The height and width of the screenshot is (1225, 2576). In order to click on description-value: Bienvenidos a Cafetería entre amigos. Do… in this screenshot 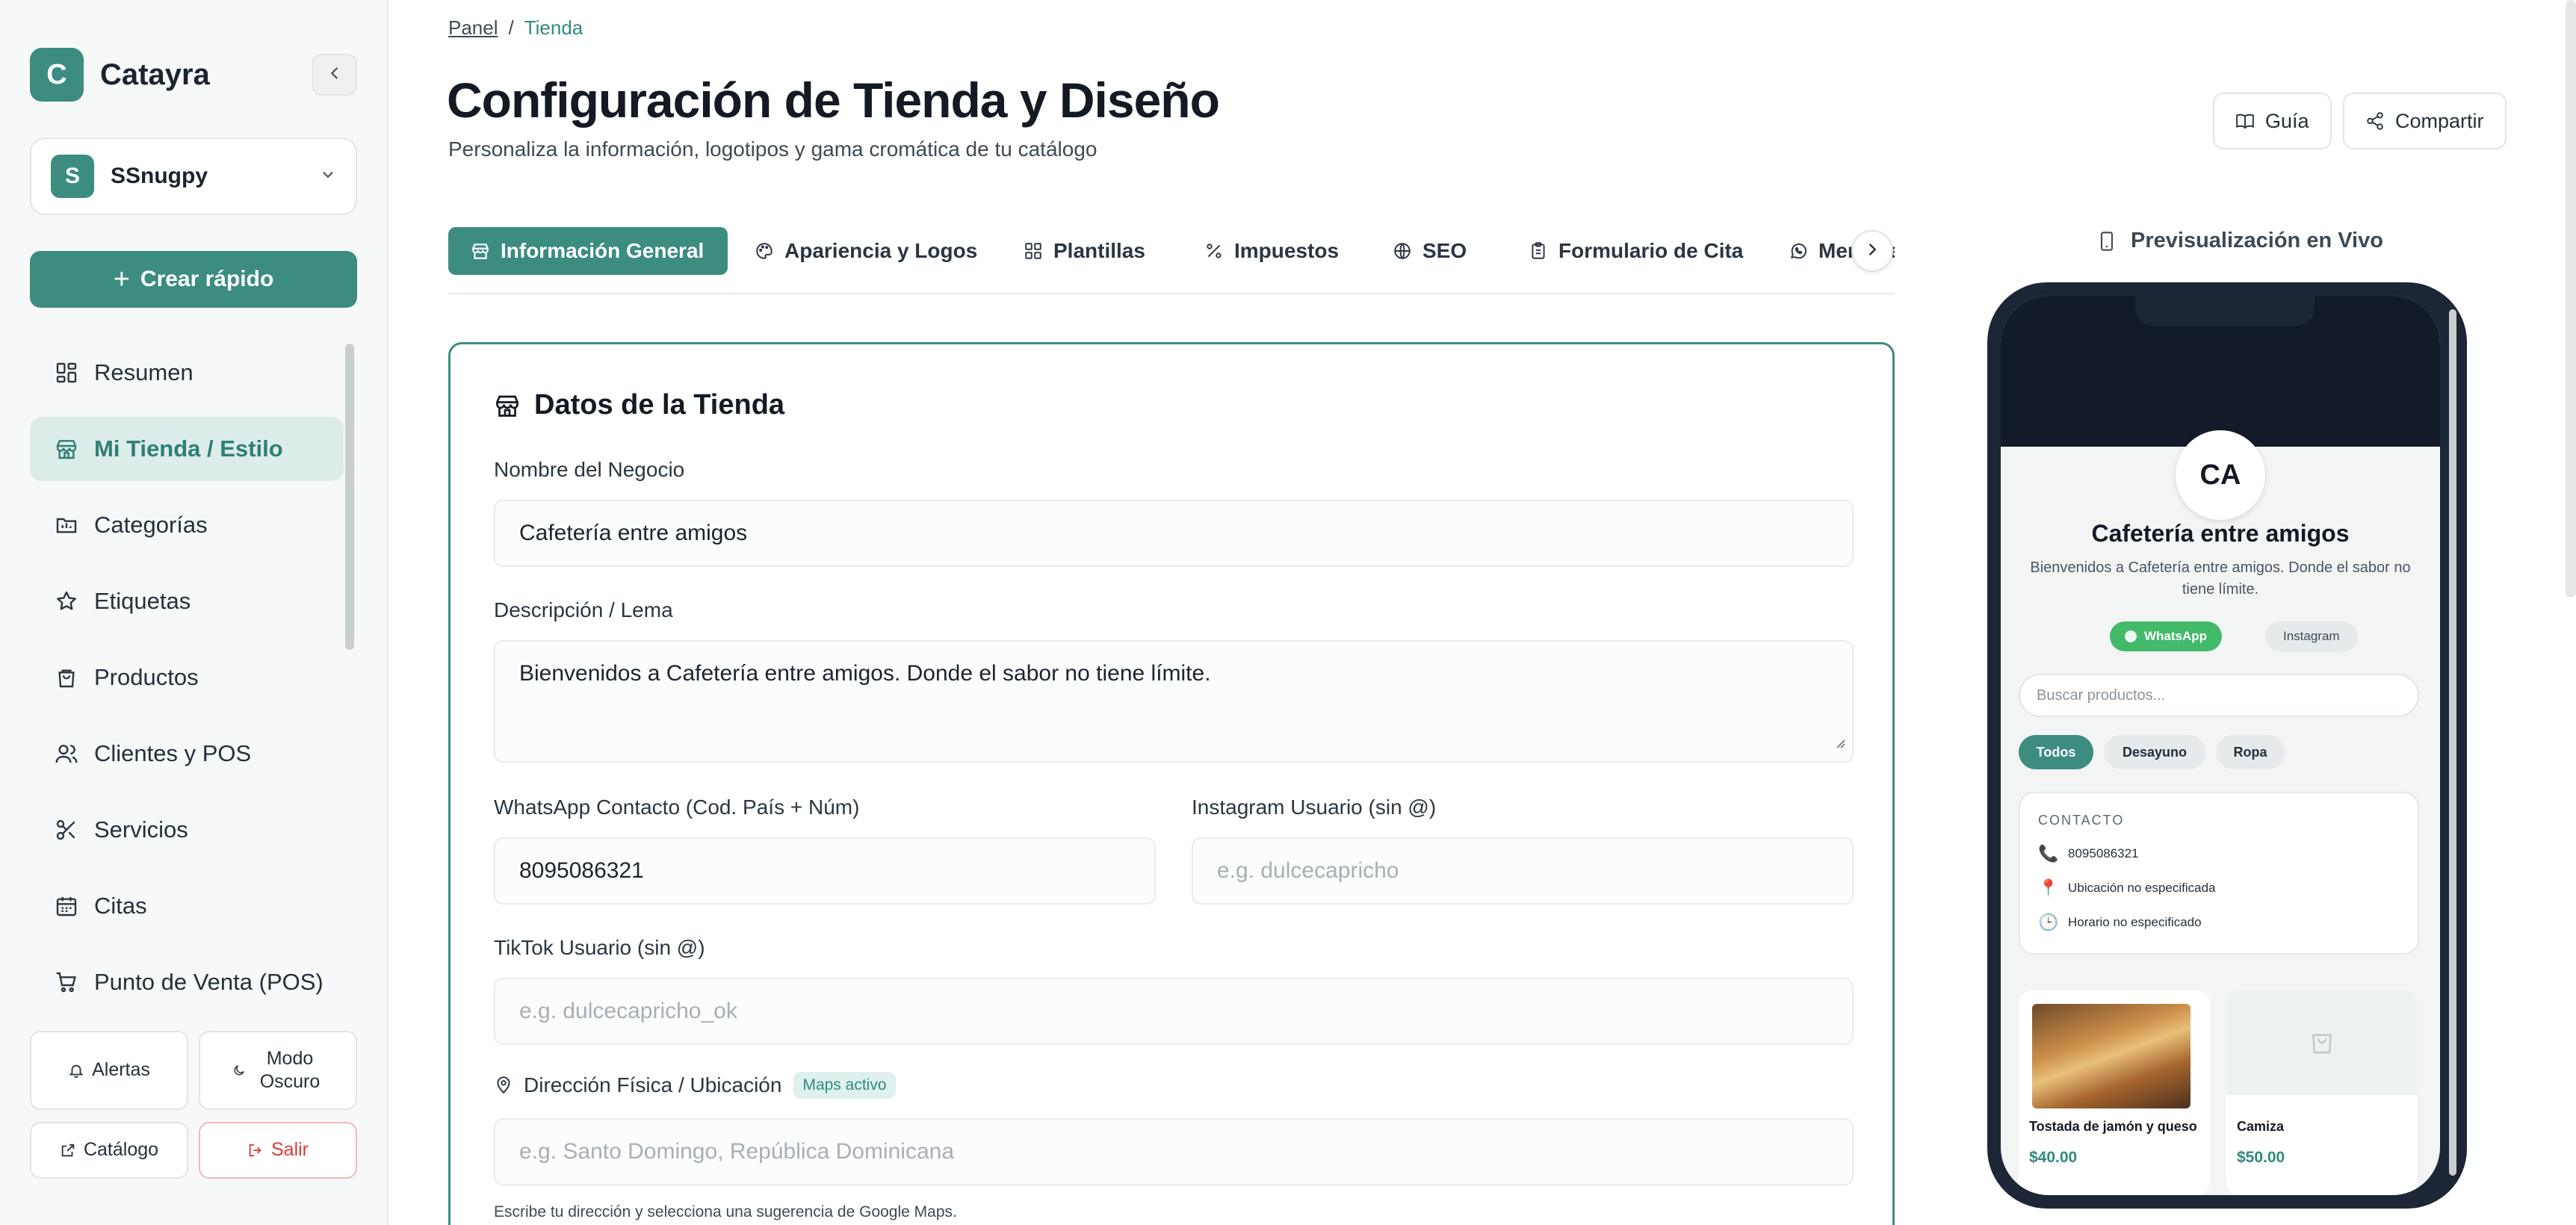, I will do `click(865, 673)`.